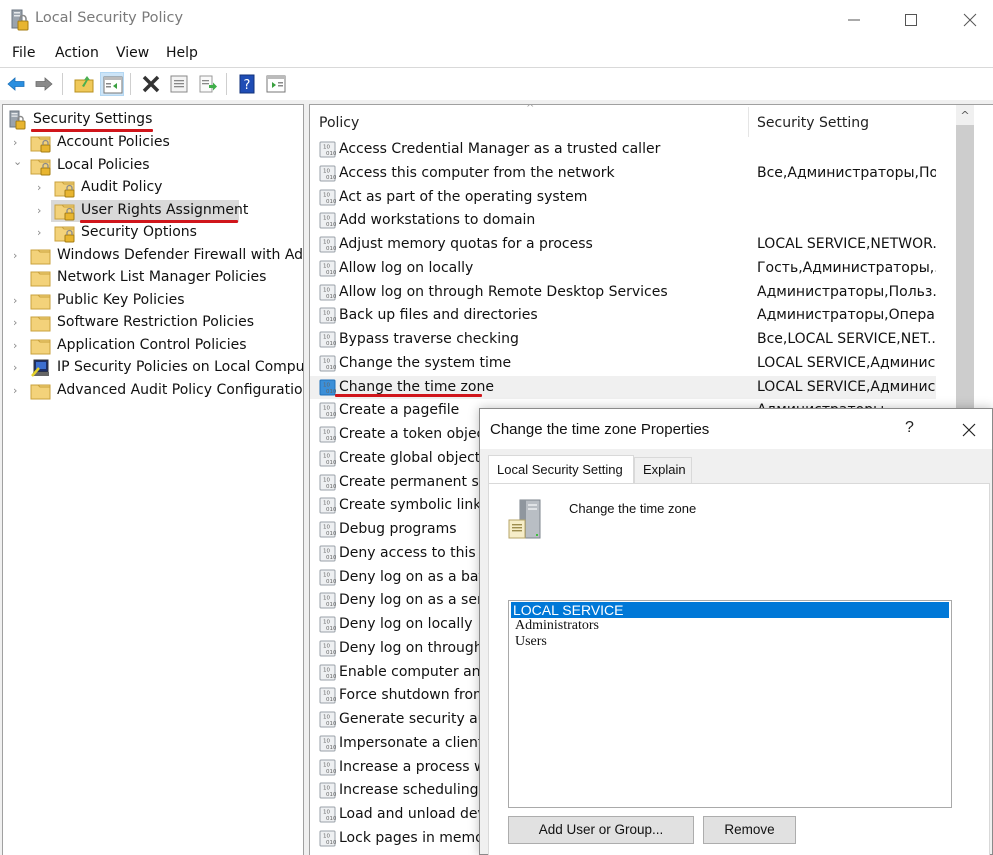 This screenshot has width=993, height=855. What do you see at coordinates (153, 391) in the screenshot?
I see `tree-item-advanced-audit-policy-configuration: › Advanced Audit Policy Configuration` at bounding box center [153, 391].